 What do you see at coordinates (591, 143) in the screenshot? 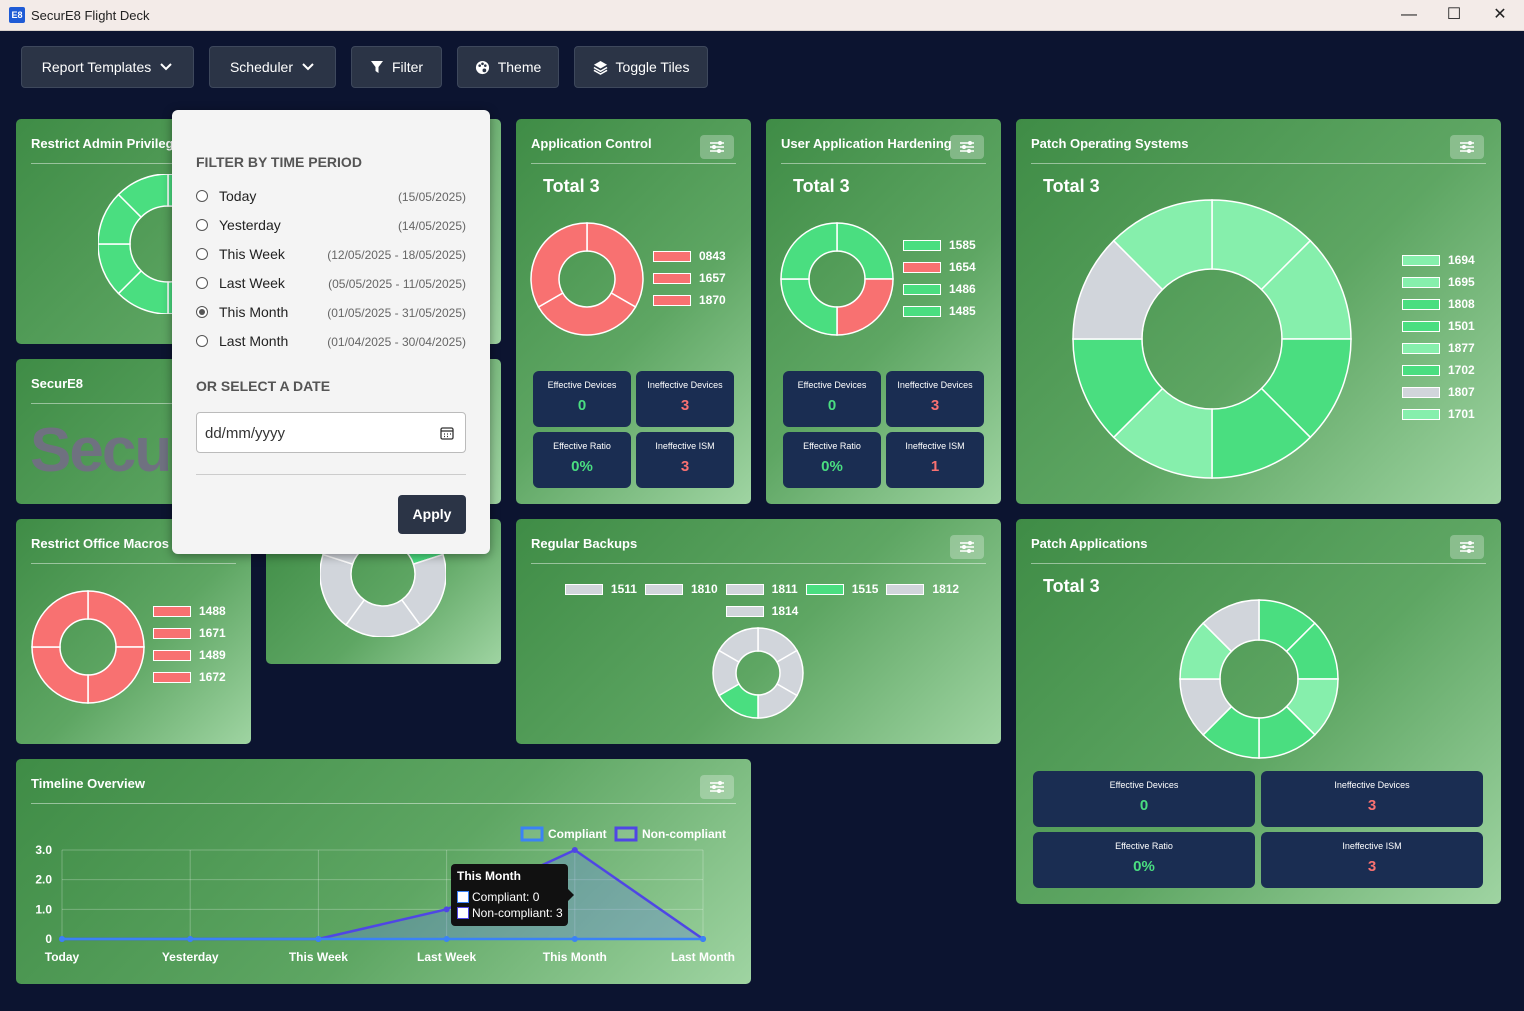
I see `tile-title: Application Control` at bounding box center [591, 143].